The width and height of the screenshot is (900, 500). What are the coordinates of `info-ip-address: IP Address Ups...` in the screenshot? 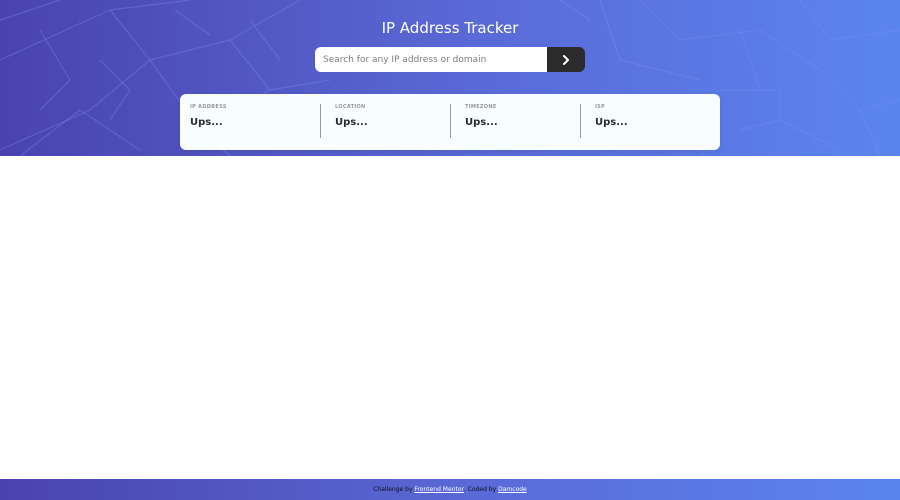 It's located at (250, 122).